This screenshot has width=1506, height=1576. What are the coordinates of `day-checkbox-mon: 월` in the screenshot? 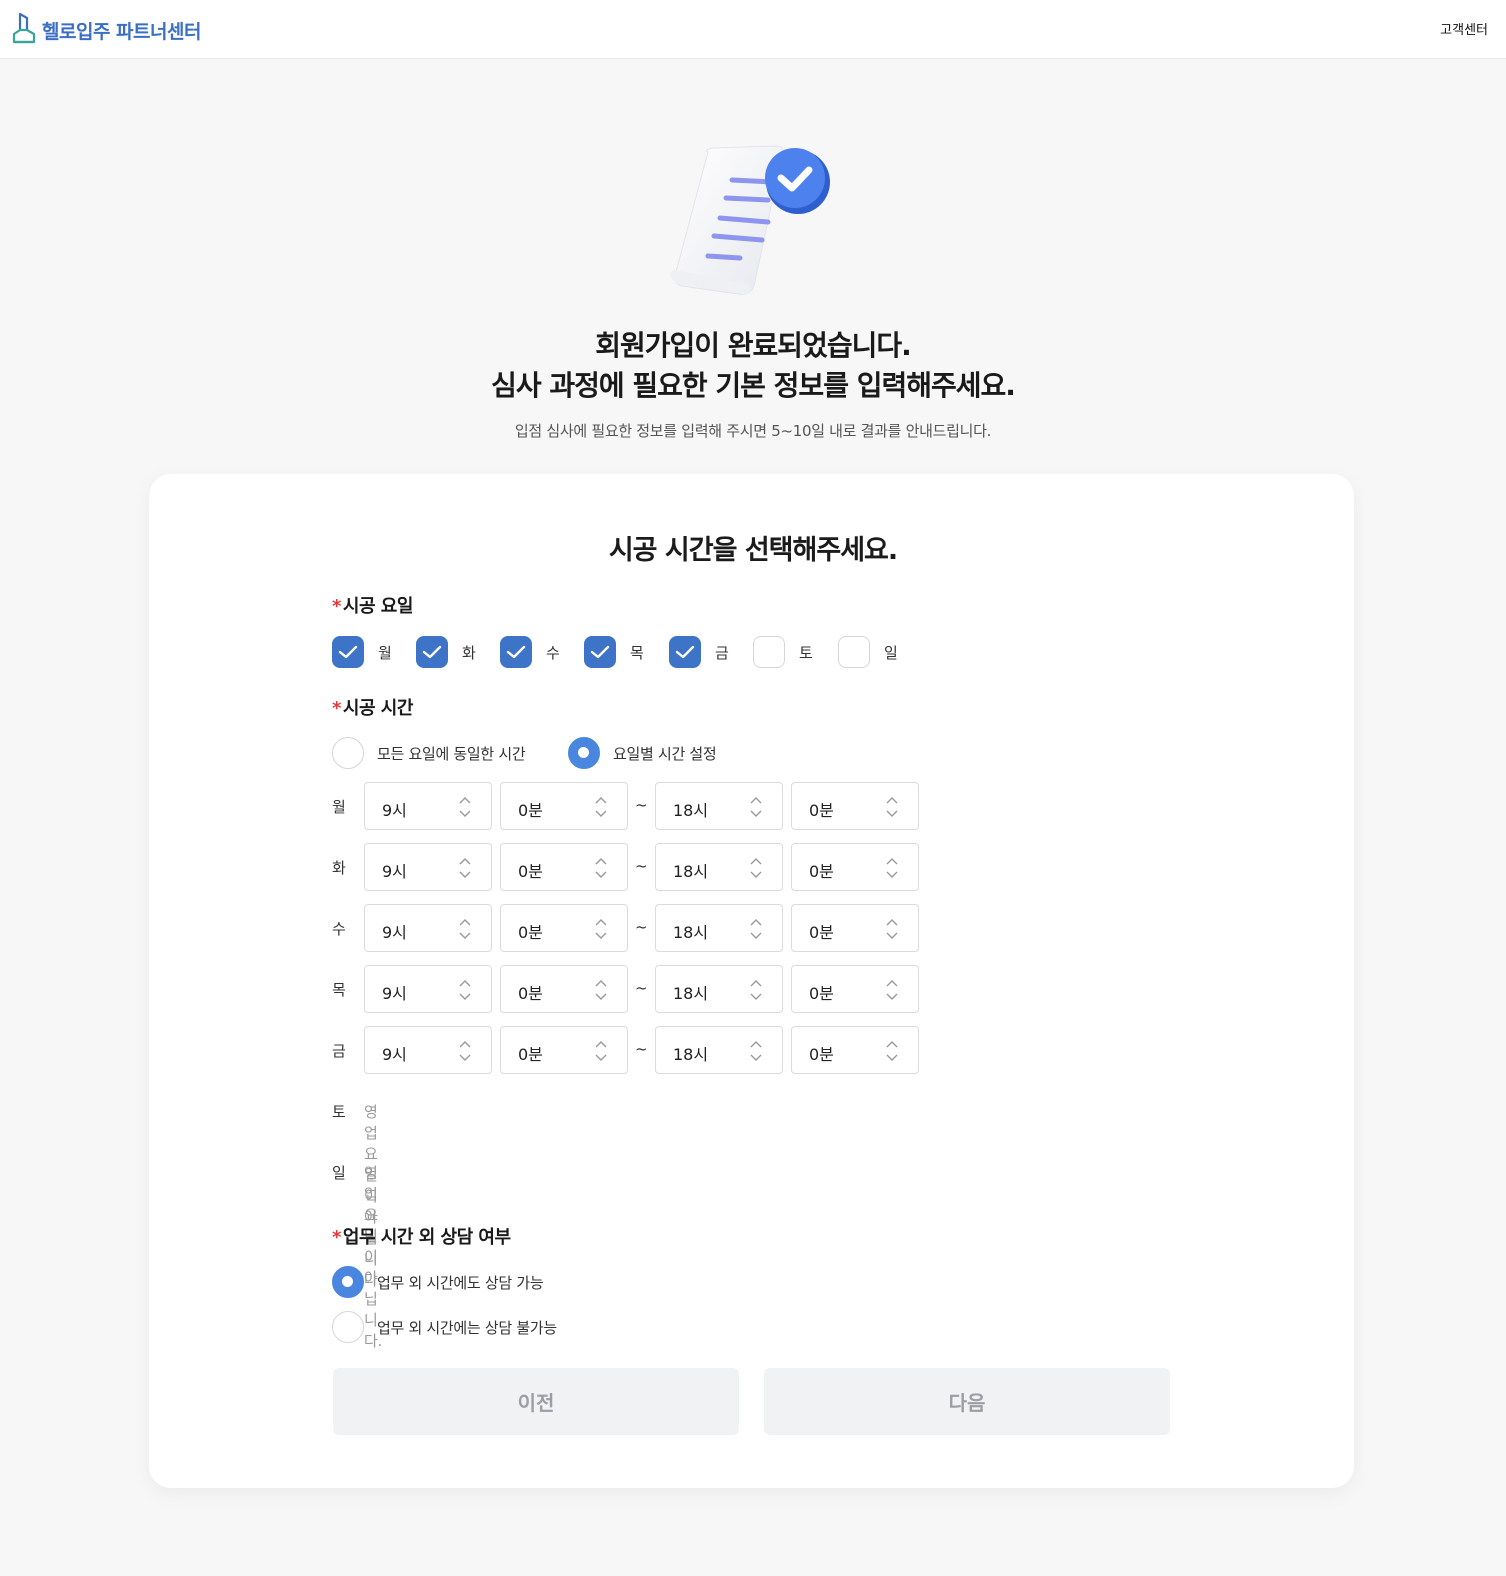 It's located at (362, 652).